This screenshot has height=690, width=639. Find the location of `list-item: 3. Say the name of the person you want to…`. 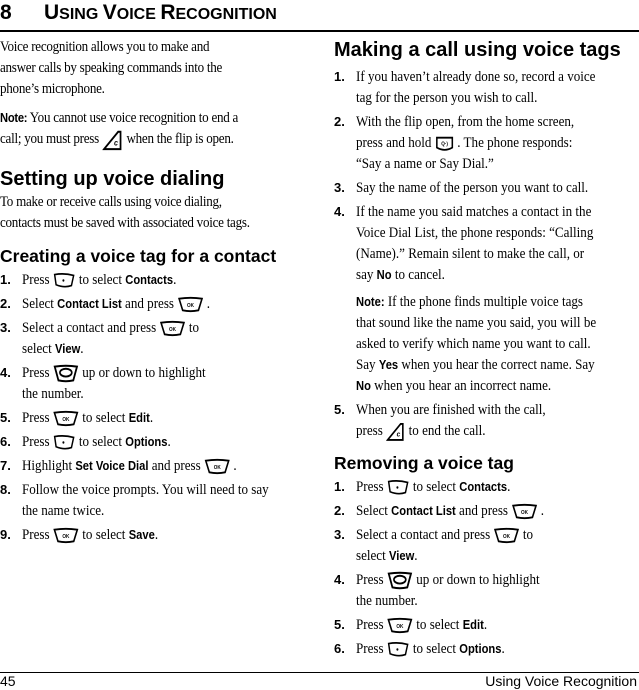

list-item: 3. Say the name of the person you want to… is located at coordinates (461, 187).